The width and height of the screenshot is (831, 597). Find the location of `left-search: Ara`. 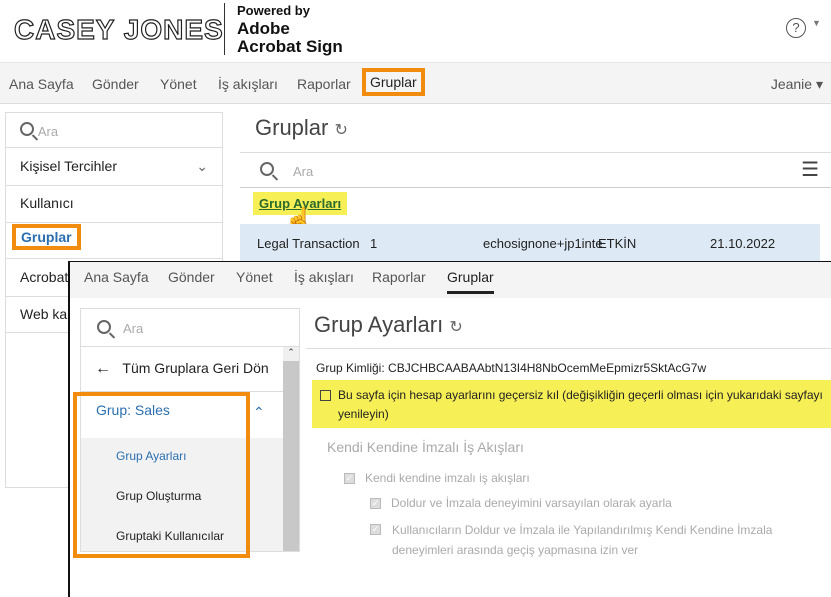

left-search: Ara is located at coordinates (114, 130).